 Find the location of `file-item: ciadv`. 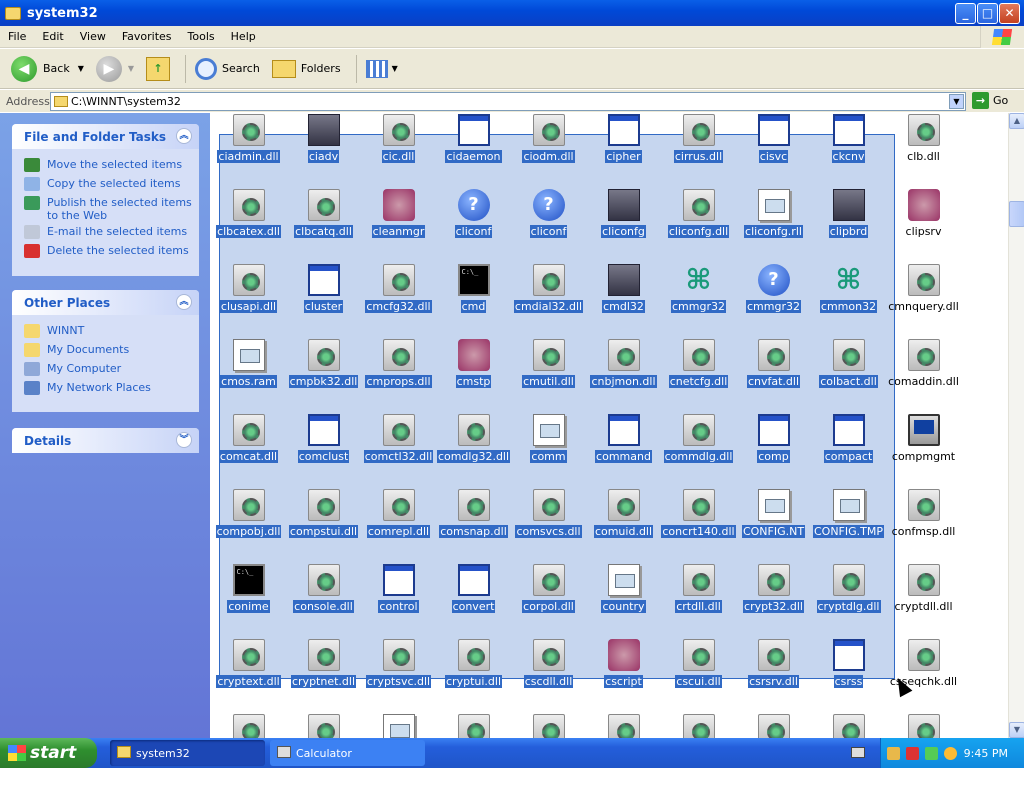

file-item: ciadv is located at coordinates (323, 151).